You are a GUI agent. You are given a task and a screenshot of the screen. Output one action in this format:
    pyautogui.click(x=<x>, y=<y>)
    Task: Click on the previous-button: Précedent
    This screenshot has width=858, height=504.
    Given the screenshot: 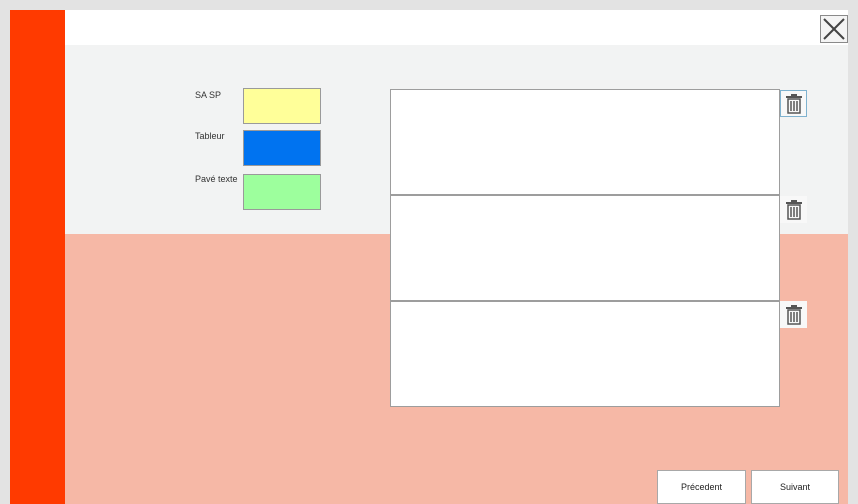 What is the action you would take?
    pyautogui.click(x=701, y=487)
    